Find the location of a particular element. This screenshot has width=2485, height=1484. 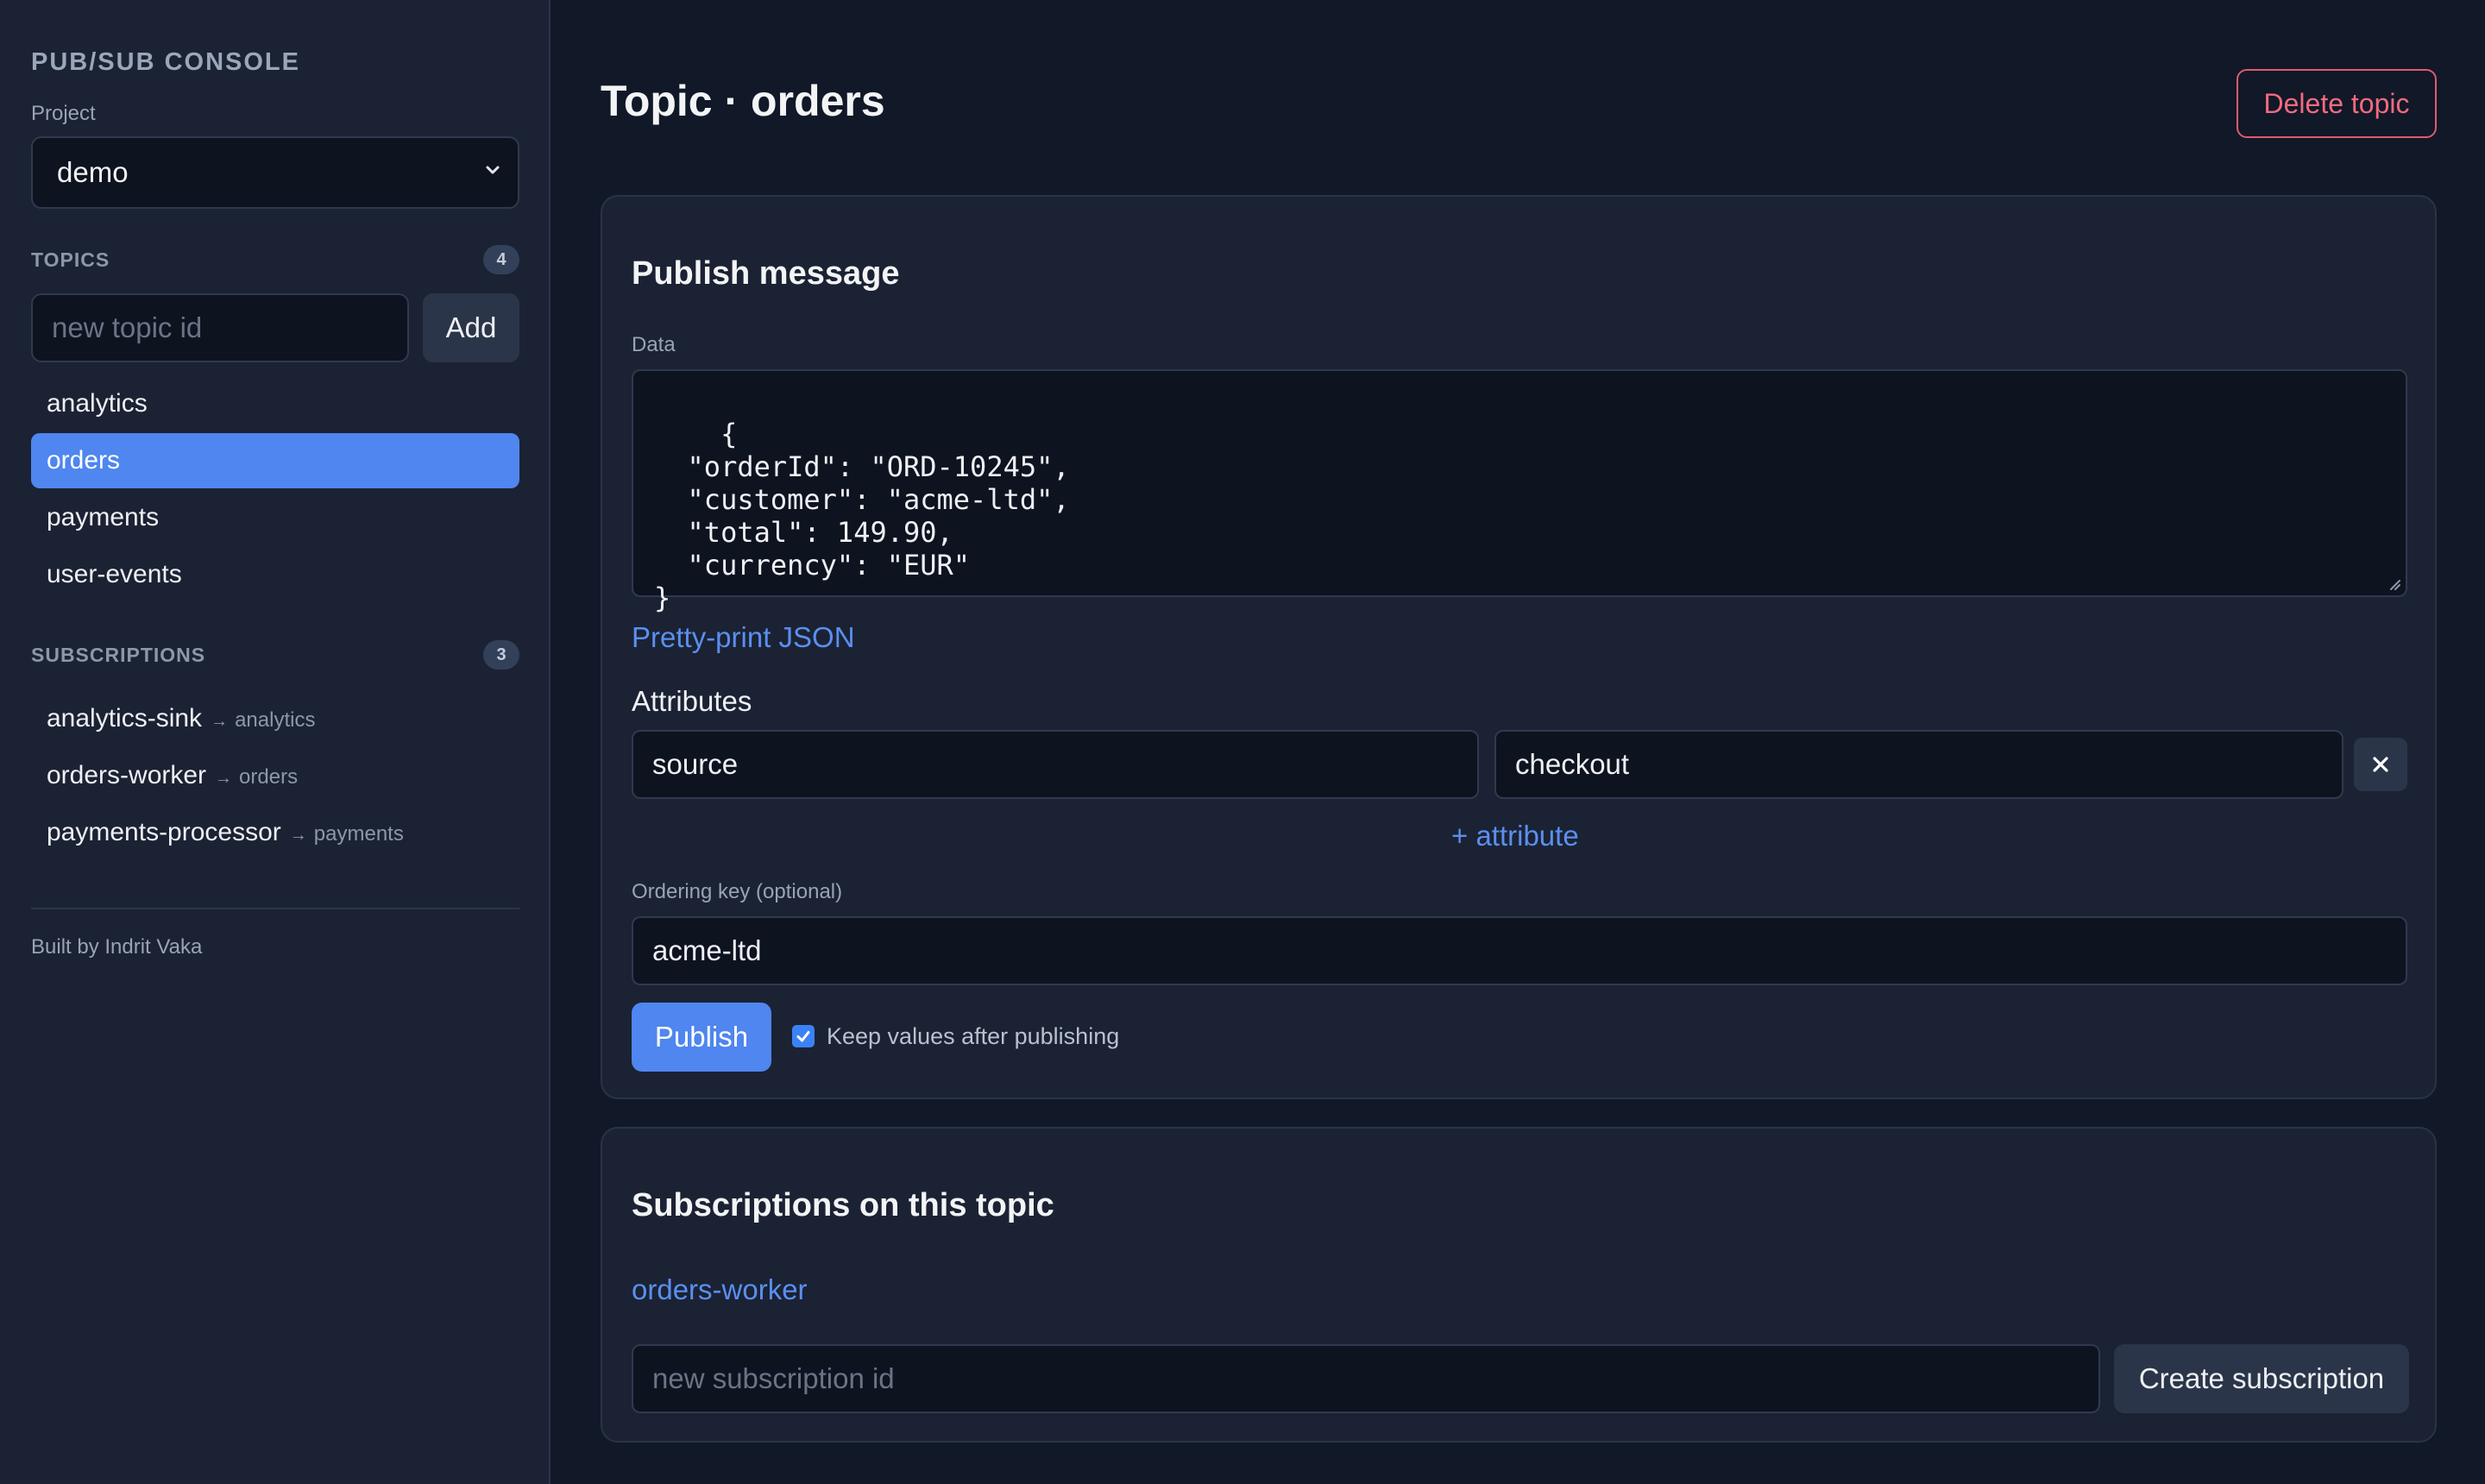

topic-item-label: analytics is located at coordinates (97, 404).